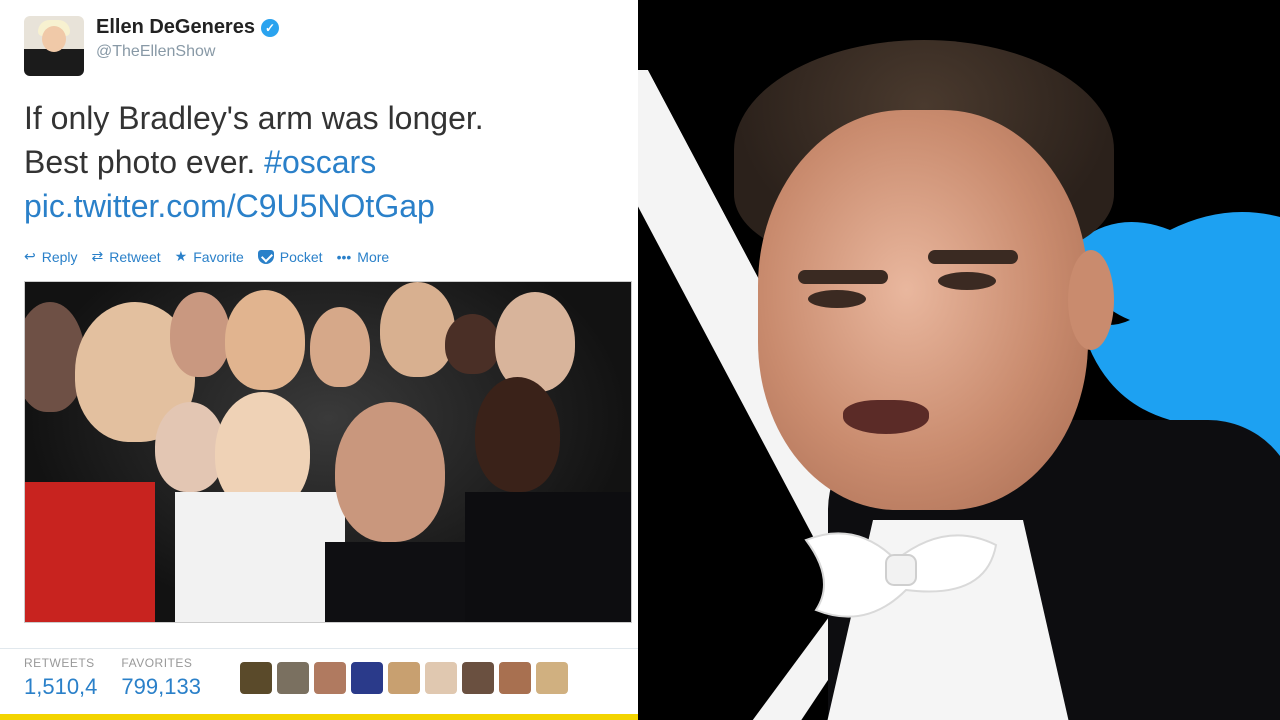 The width and height of the screenshot is (1280, 720). I want to click on divider, so click(319, 648).